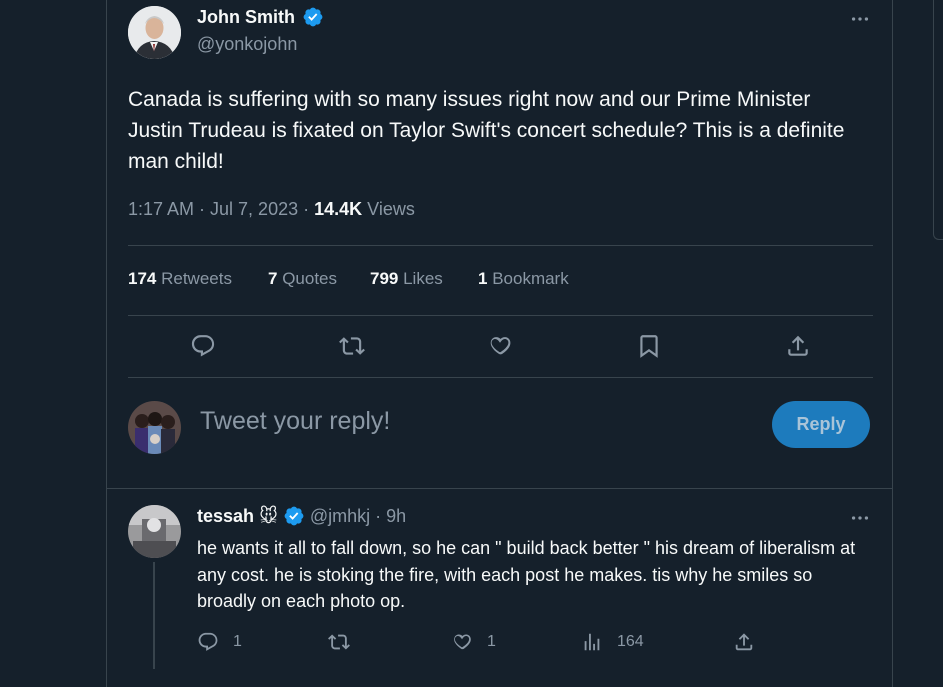 This screenshot has width=943, height=687. I want to click on author-name: John Smith, so click(260, 17).